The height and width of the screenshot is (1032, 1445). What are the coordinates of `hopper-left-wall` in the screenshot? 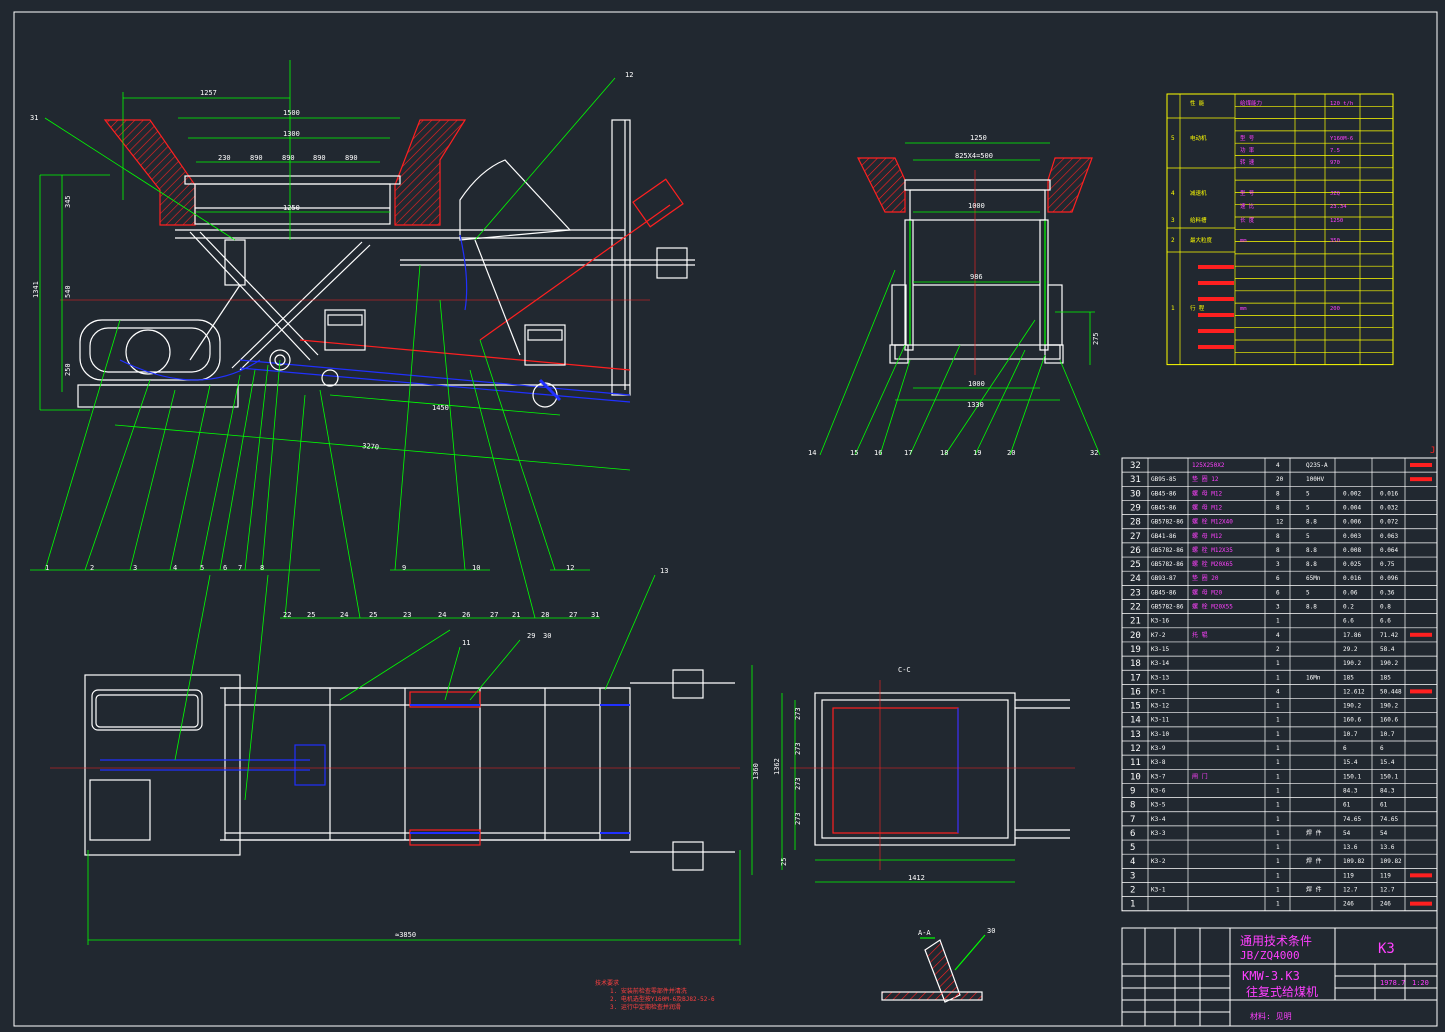 It's located at (149, 172).